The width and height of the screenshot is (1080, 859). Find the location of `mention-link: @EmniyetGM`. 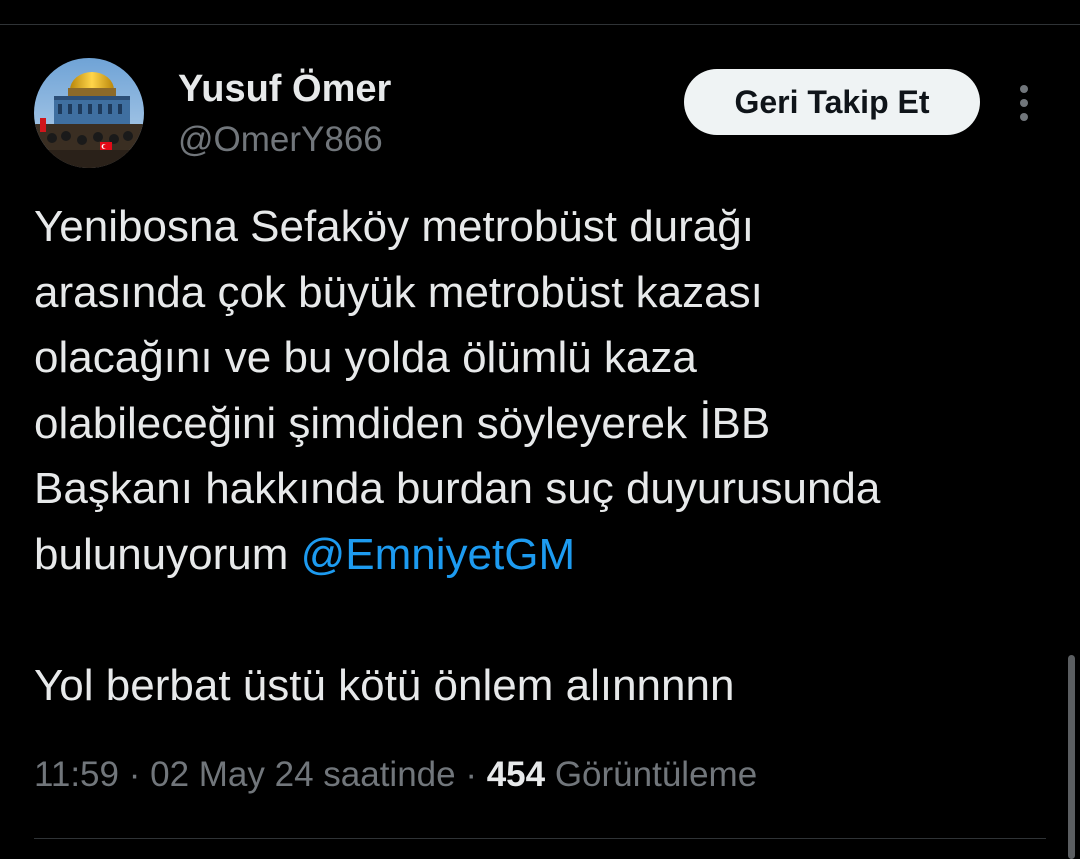

mention-link: @EmniyetGM is located at coordinates (438, 554).